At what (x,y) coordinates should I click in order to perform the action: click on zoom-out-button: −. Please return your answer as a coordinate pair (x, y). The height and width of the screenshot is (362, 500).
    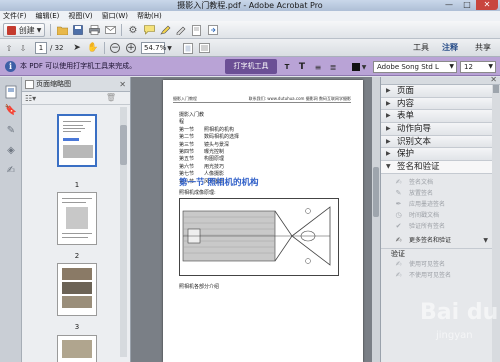
    Looking at the image, I should click on (115, 48).